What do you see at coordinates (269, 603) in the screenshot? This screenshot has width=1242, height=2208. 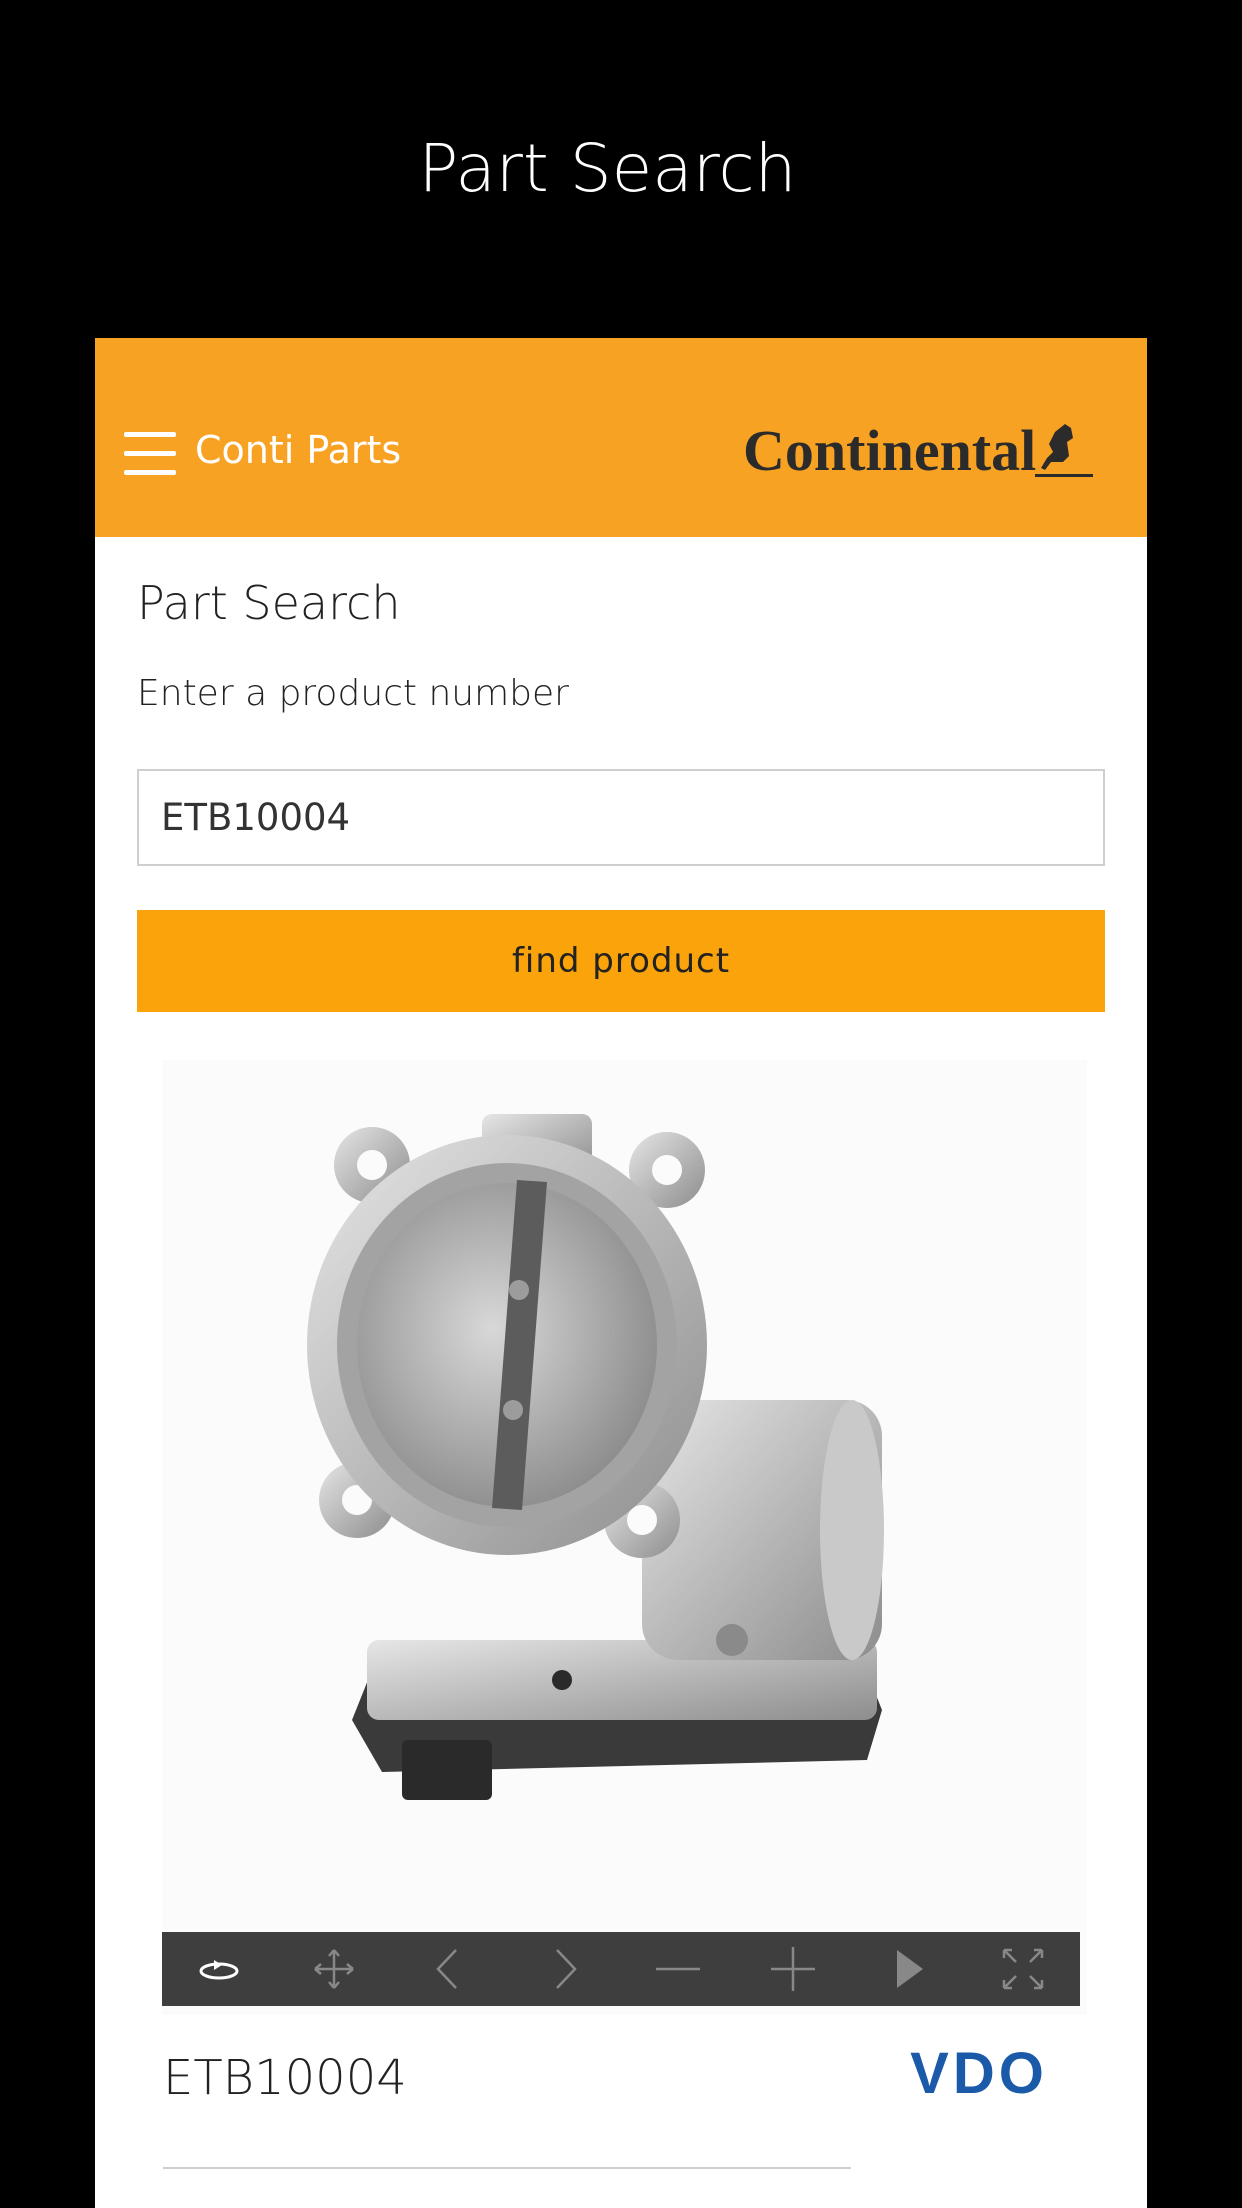 I see `section-title: Part Search` at bounding box center [269, 603].